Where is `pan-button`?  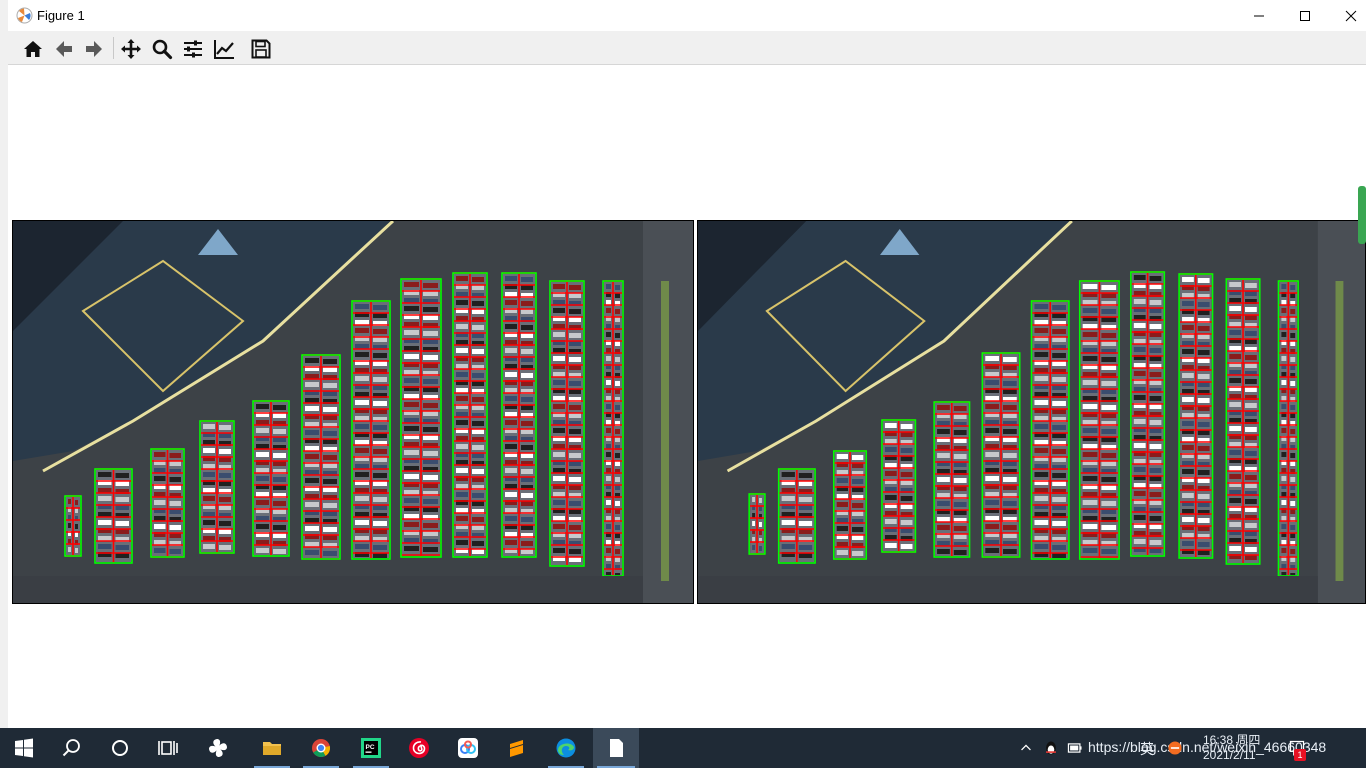 pan-button is located at coordinates (131, 49).